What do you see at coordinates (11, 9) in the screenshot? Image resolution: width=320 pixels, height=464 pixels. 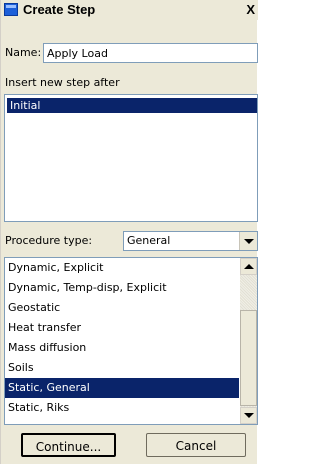 I see `window-icon` at bounding box center [11, 9].